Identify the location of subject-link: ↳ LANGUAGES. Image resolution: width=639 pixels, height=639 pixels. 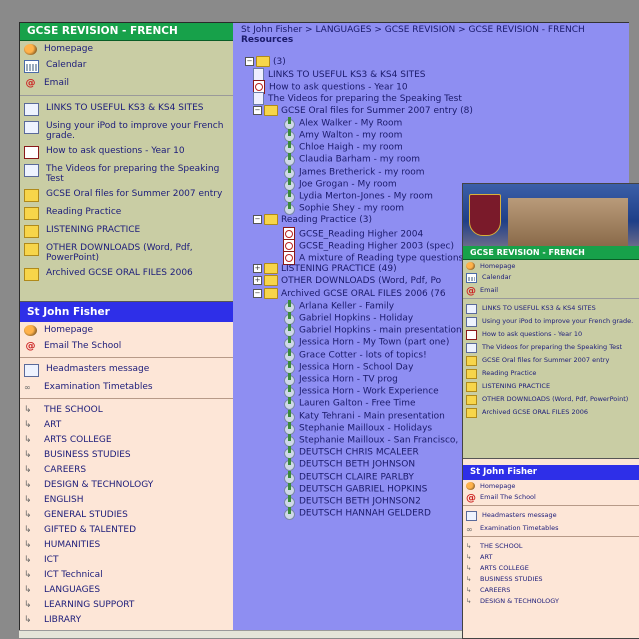
(127, 589).